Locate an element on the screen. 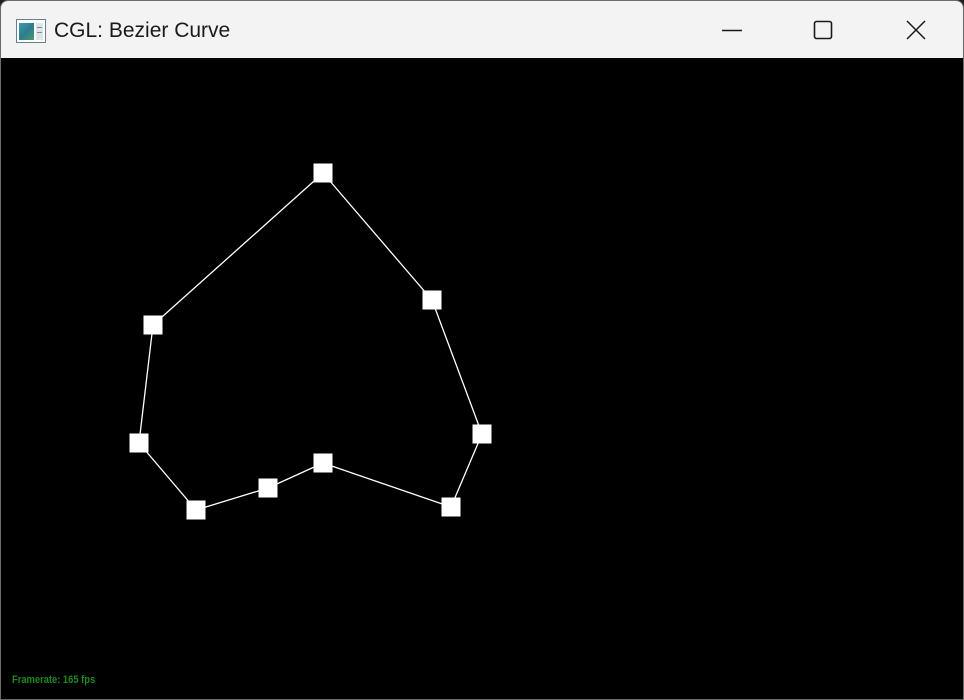  close-icon is located at coordinates (916, 30).